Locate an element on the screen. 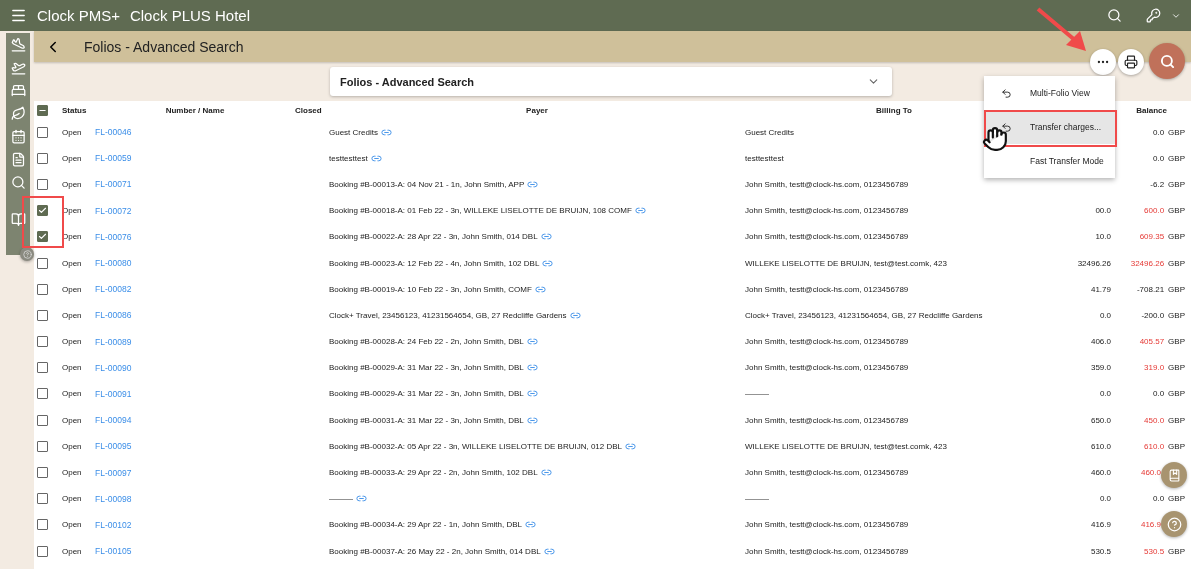 The height and width of the screenshot is (569, 1191). balance-amount: -708.21 is located at coordinates (1150, 289).